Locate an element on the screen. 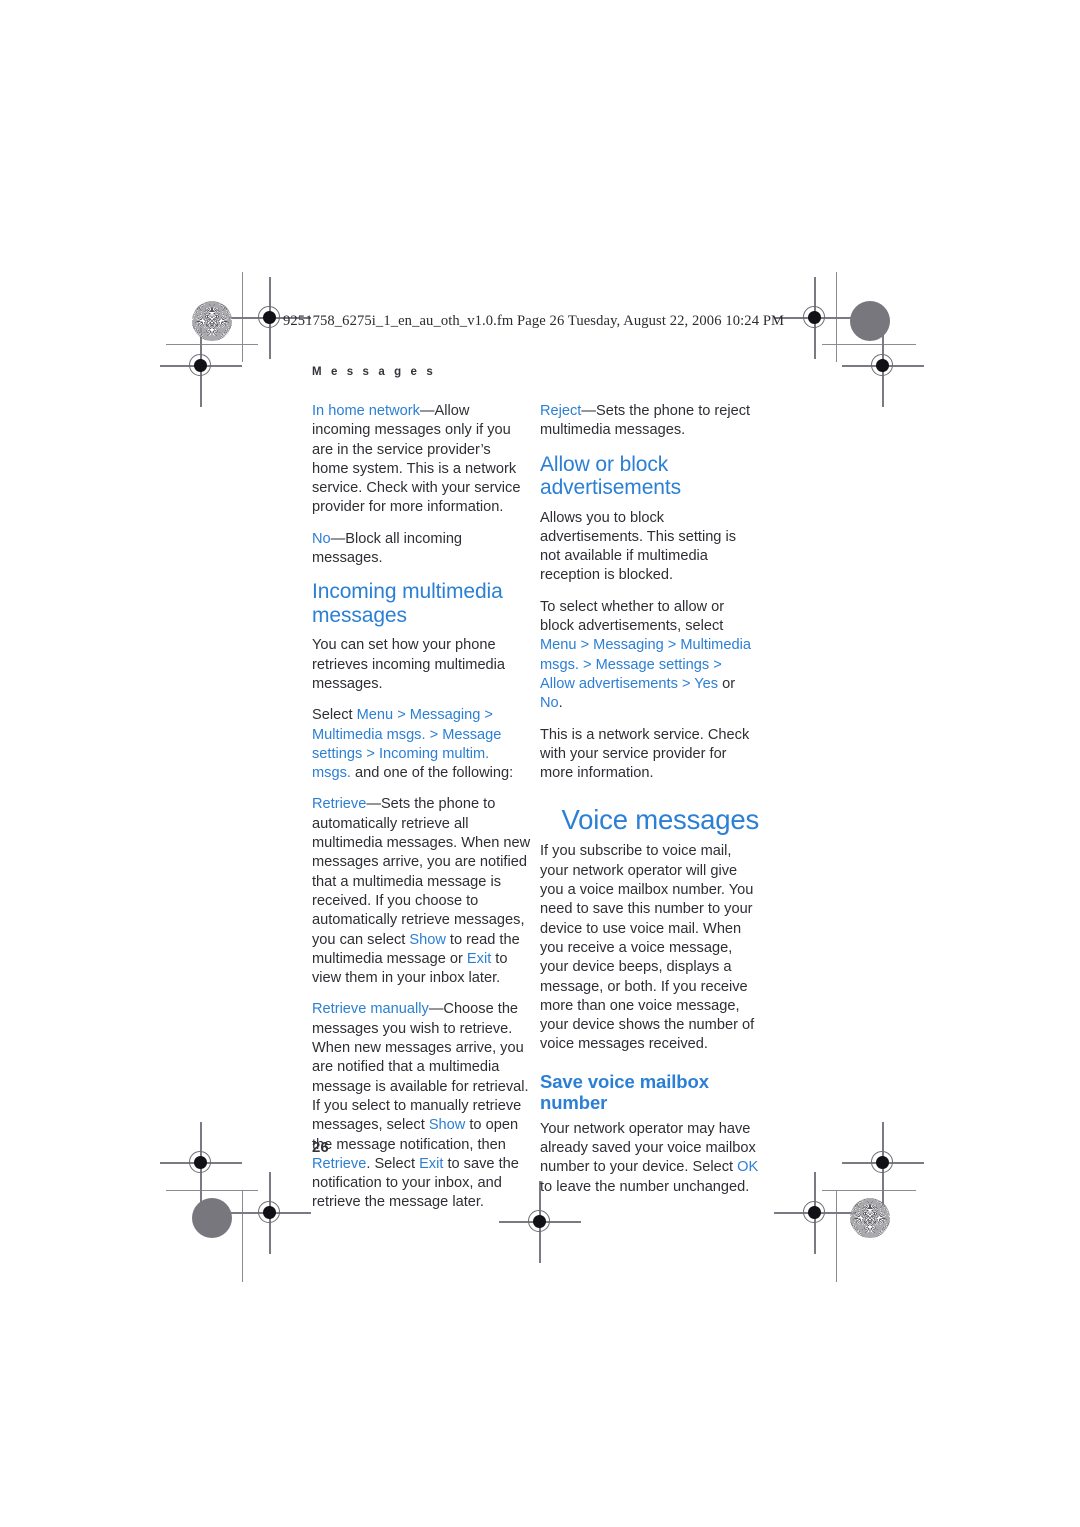 The width and height of the screenshot is (1080, 1527). paragraph-retrieve-manually-text-c: . Select is located at coordinates (393, 1163).